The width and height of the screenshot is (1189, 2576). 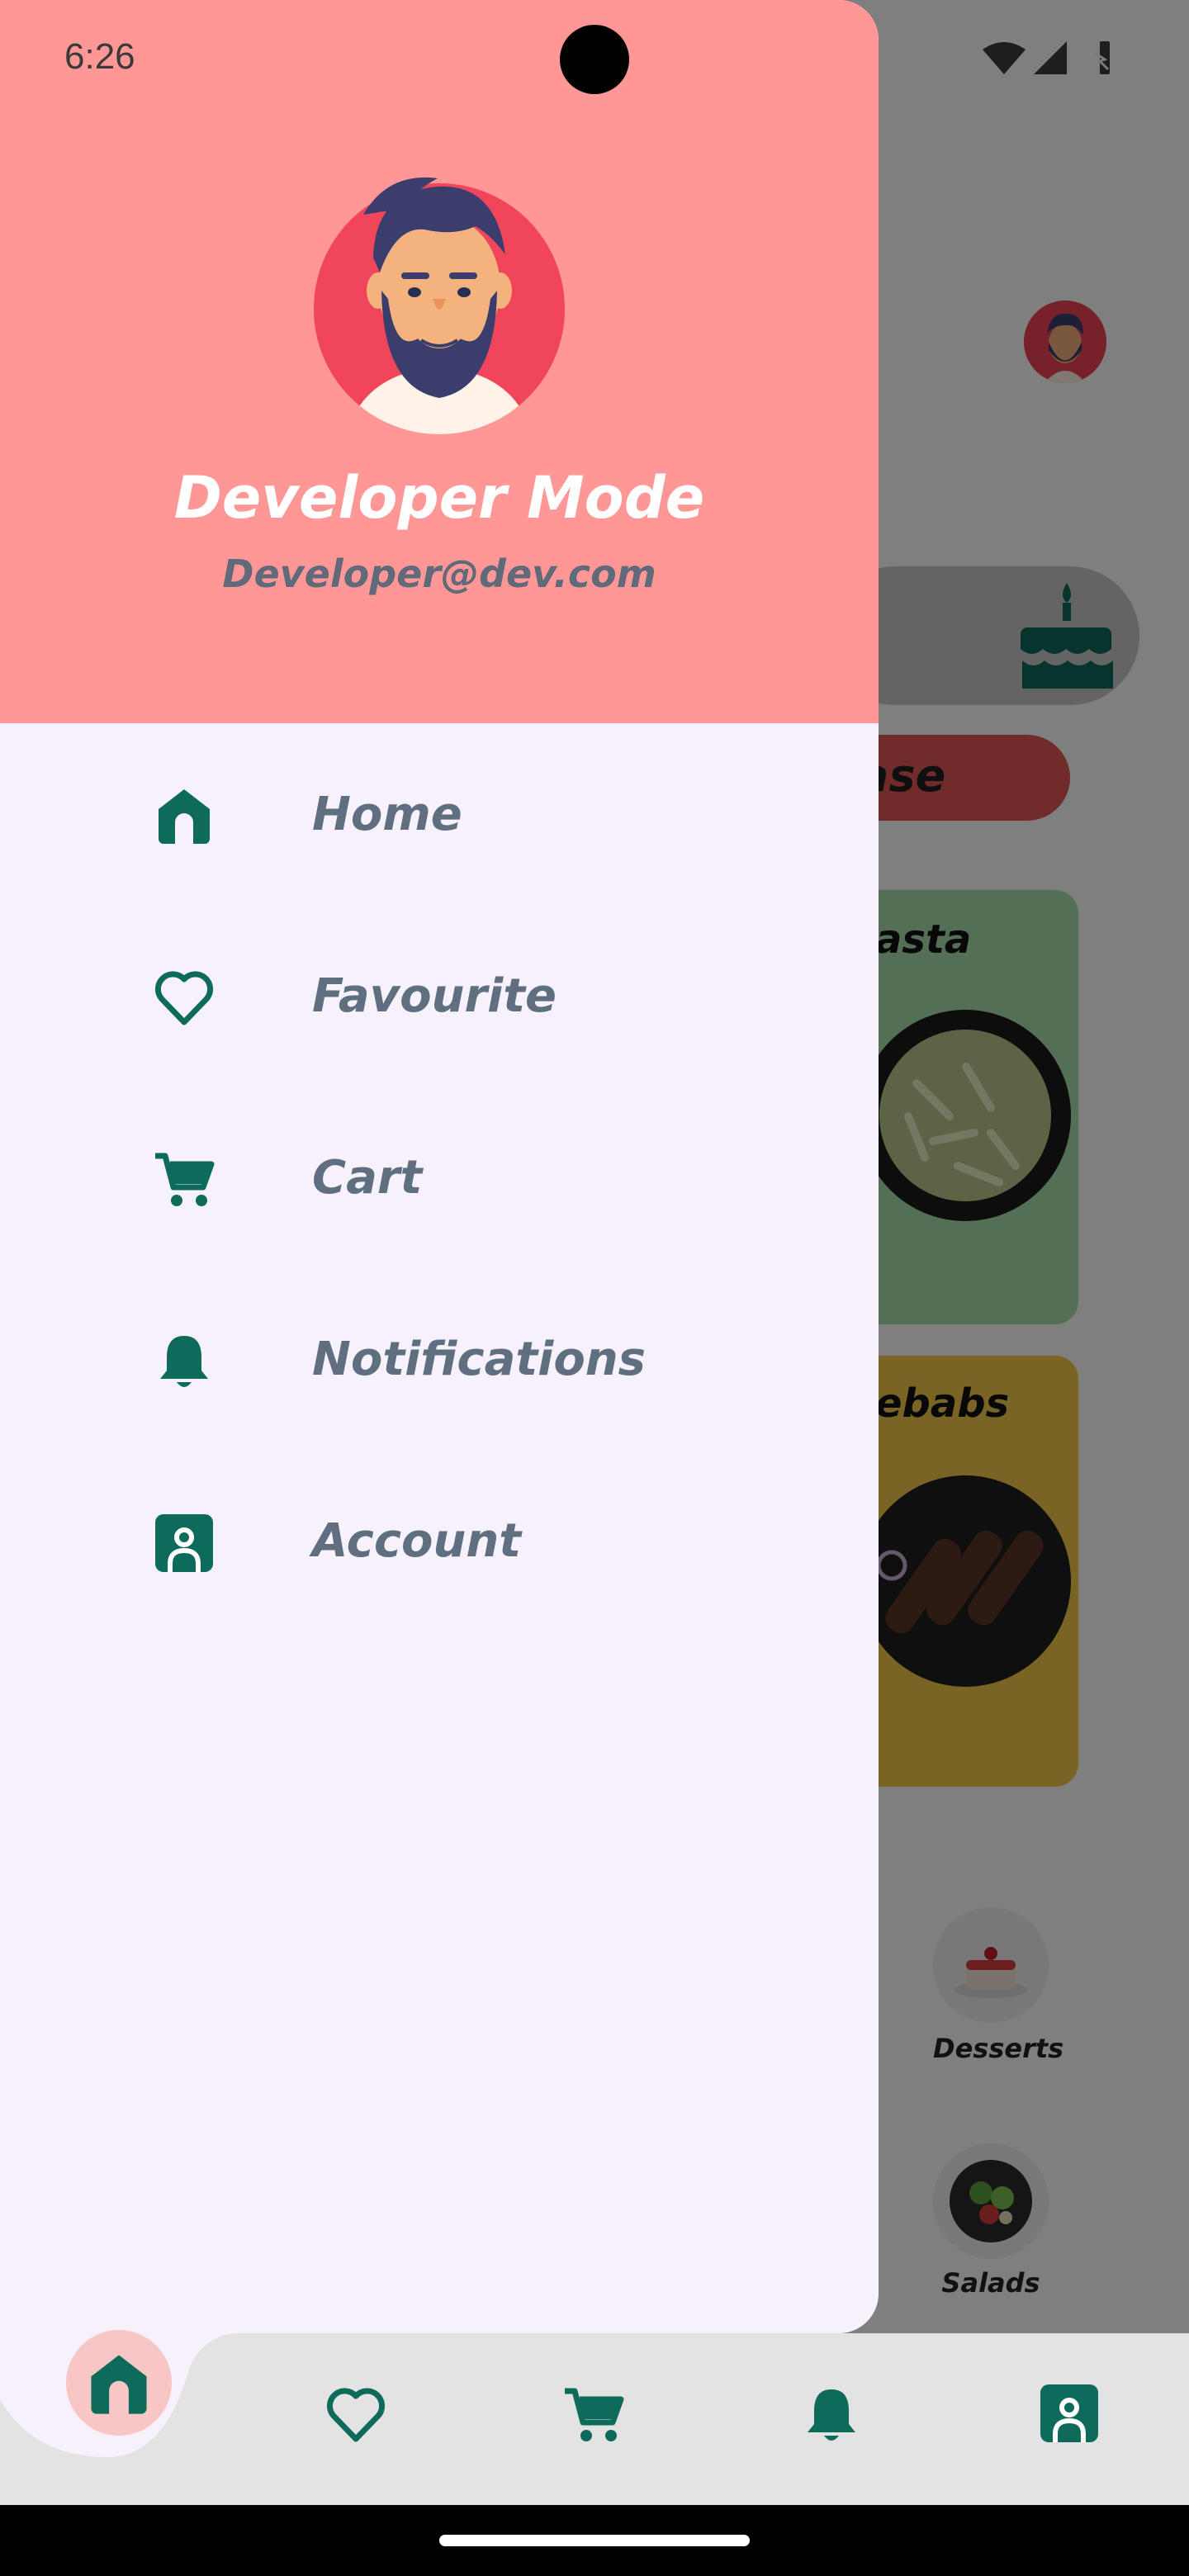 What do you see at coordinates (1069, 2413) in the screenshot?
I see `nav-account-icon` at bounding box center [1069, 2413].